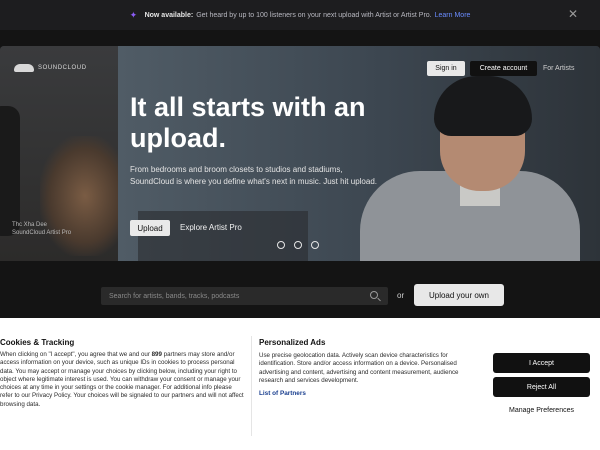  What do you see at coordinates (503, 68) in the screenshot?
I see `create-account-button: Create account` at bounding box center [503, 68].